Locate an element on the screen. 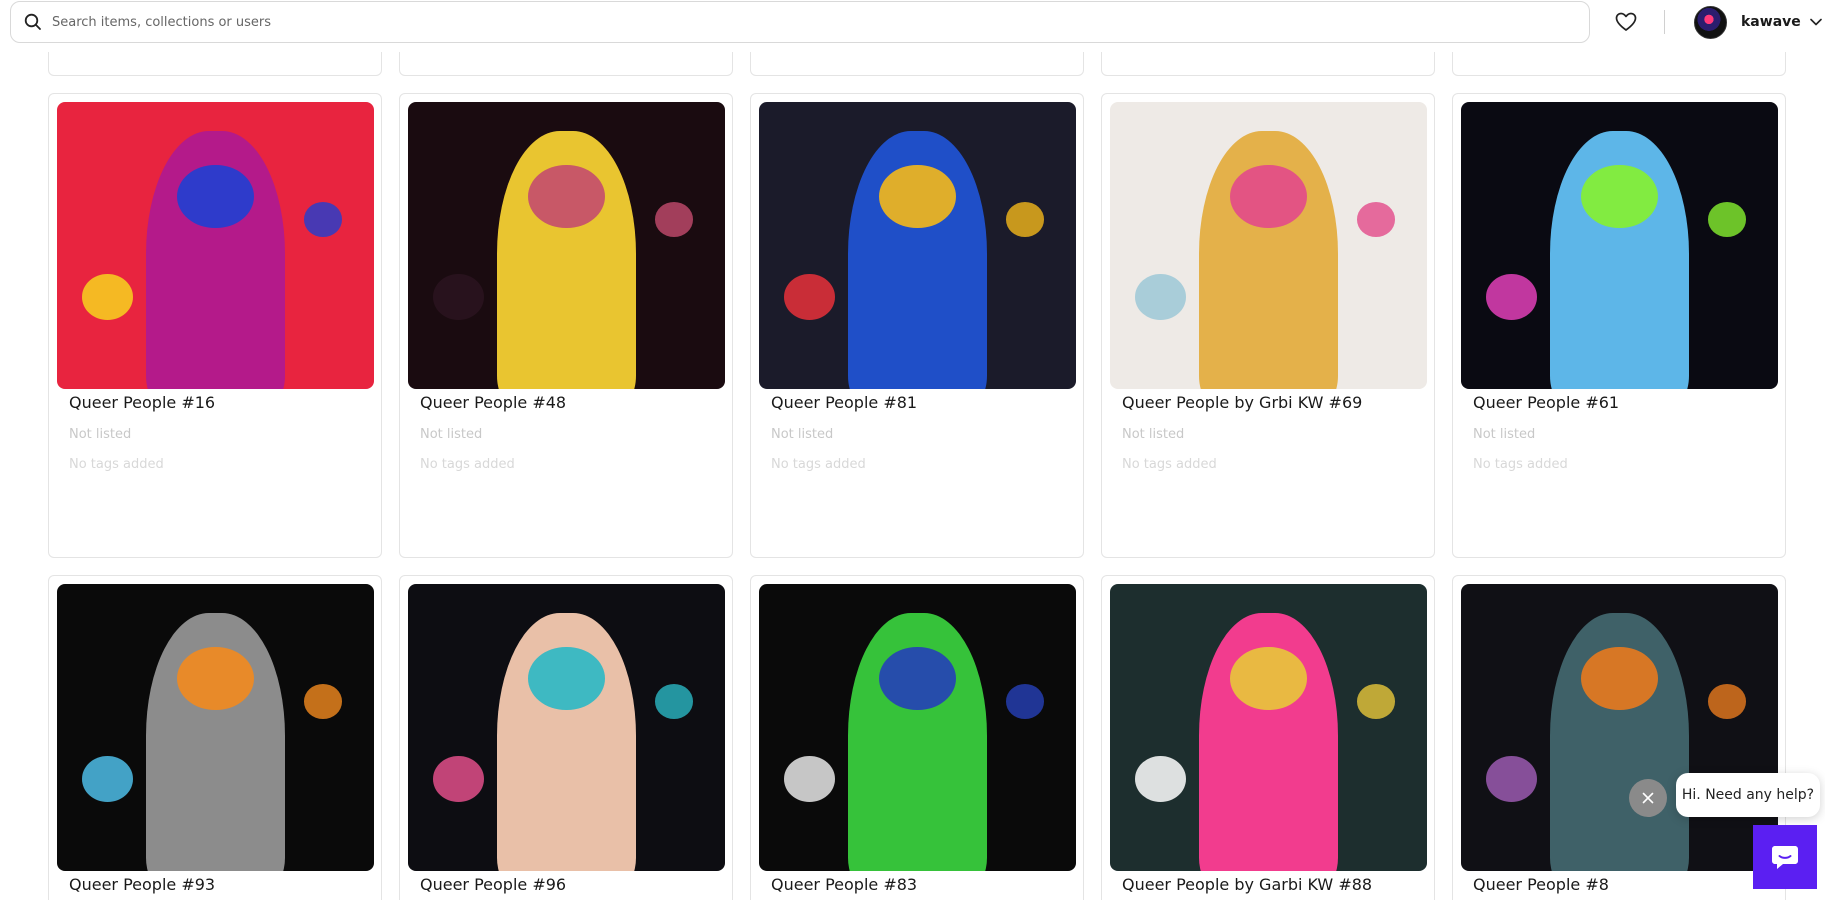 This screenshot has height=900, width=1825. username: kawave is located at coordinates (1771, 22).